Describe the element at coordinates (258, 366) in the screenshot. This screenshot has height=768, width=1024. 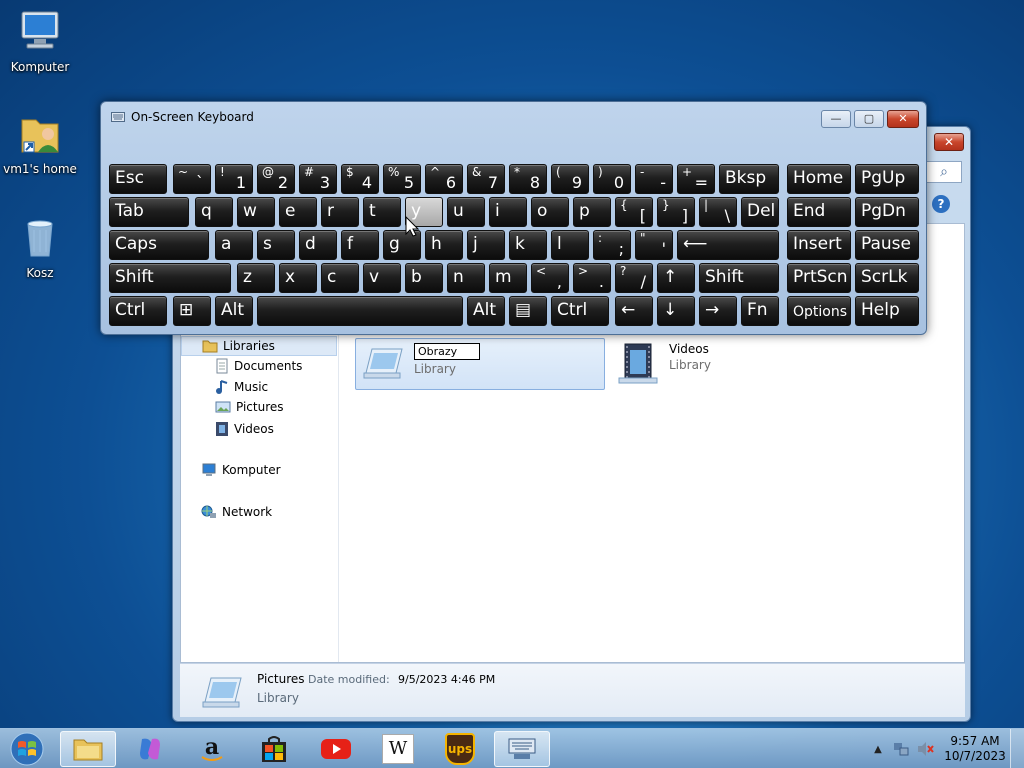
I see `nav-item-documents: Documents` at that location.